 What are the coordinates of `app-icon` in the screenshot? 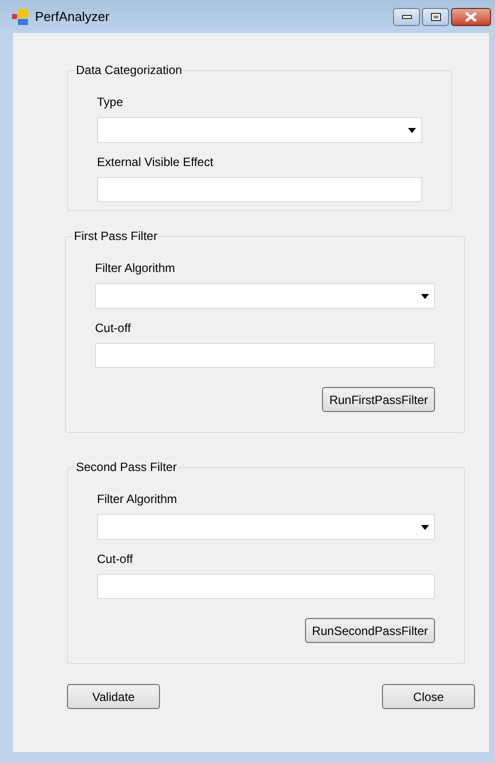 It's located at (20, 16).